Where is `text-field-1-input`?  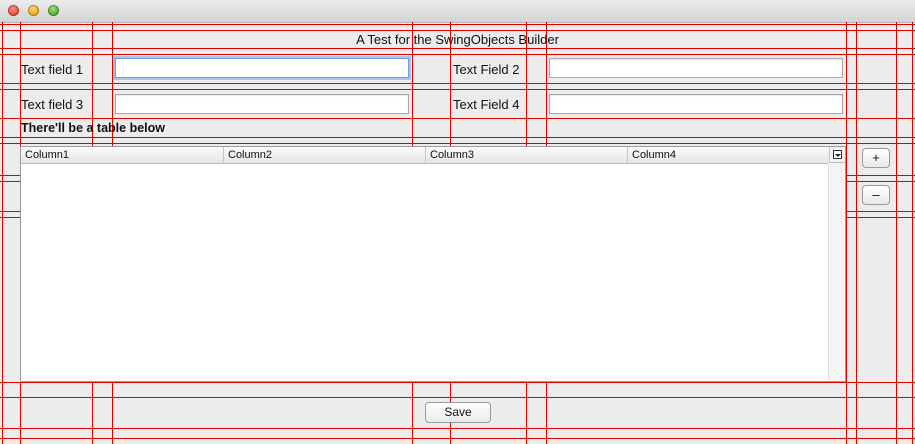
text-field-1-input is located at coordinates (262, 68).